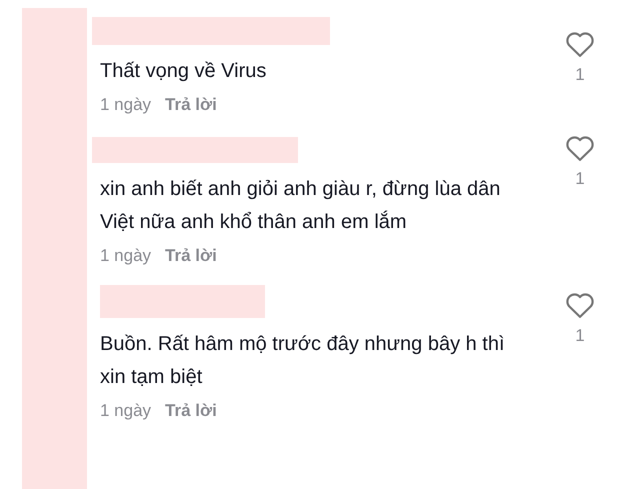 The width and height of the screenshot is (620, 489). Describe the element at coordinates (301, 206) in the screenshot. I see `comment-text: xin anh biết anh giỏi anh giàu r, đừng lùa dân Việt nữa anh khổ thân anh em lắm` at that location.